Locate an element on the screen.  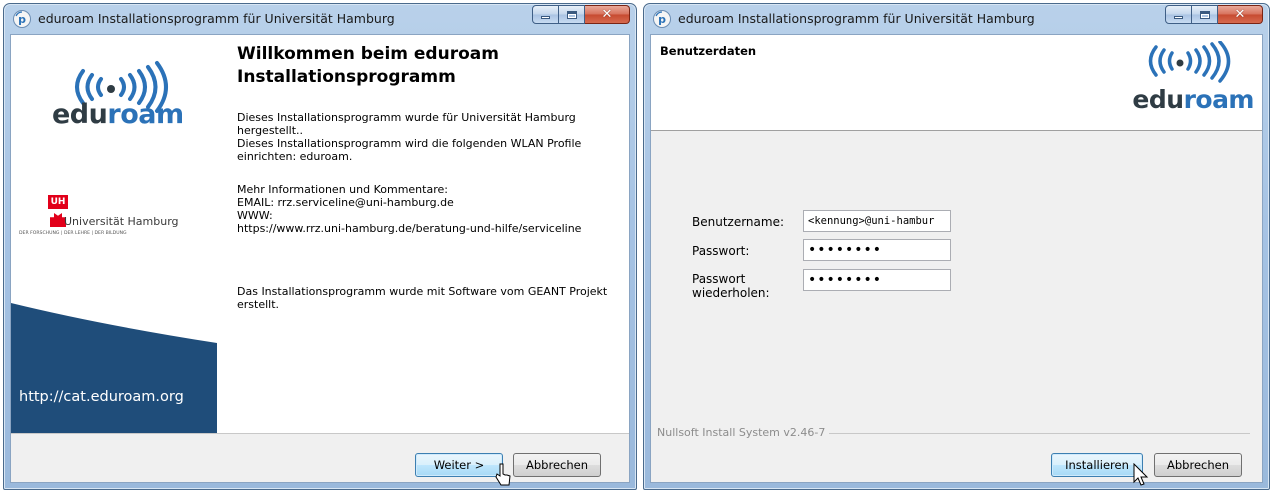
page-header: Benutzerdaten eduroam is located at coordinates (956, 83).